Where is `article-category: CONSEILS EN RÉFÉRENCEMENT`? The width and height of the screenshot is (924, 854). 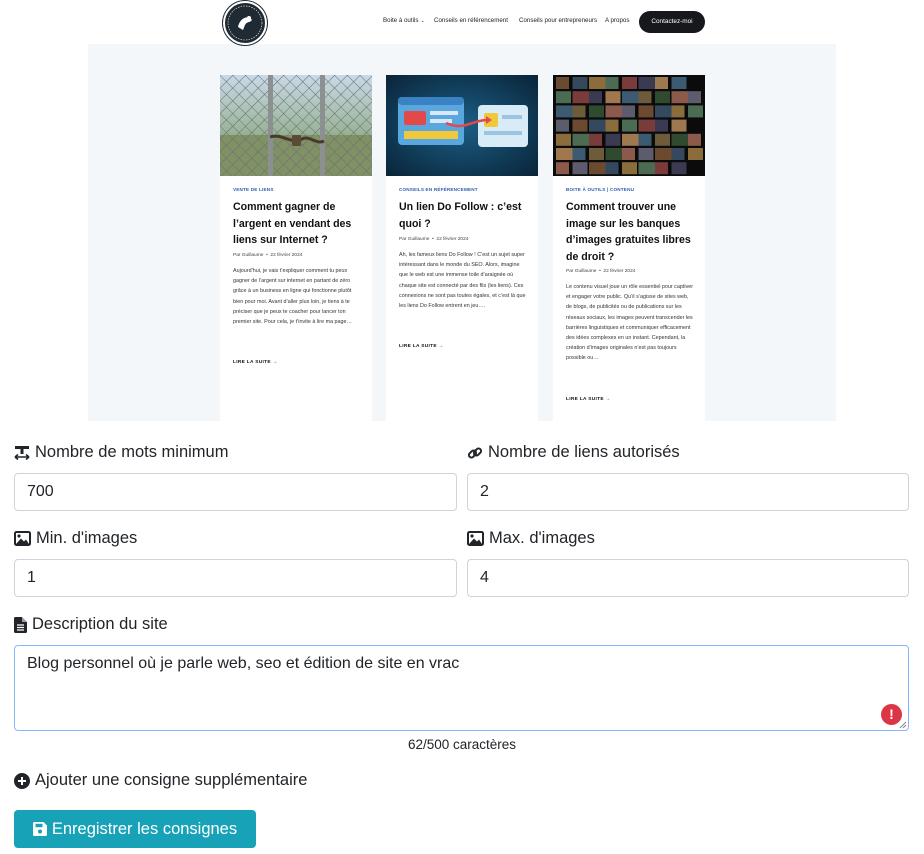
article-category: CONSEILS EN RÉFÉRENCEMENT is located at coordinates (438, 189).